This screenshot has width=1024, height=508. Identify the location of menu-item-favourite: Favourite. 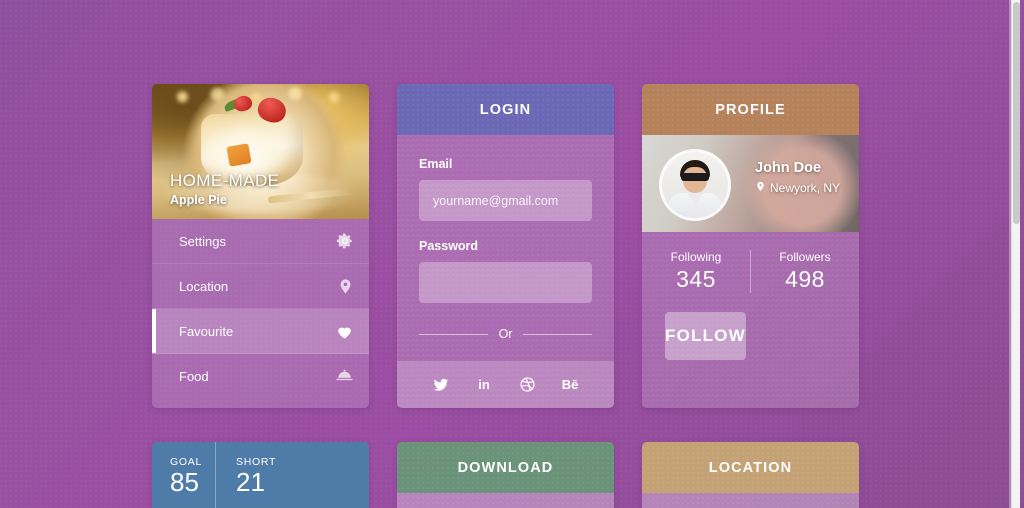
(260, 331).